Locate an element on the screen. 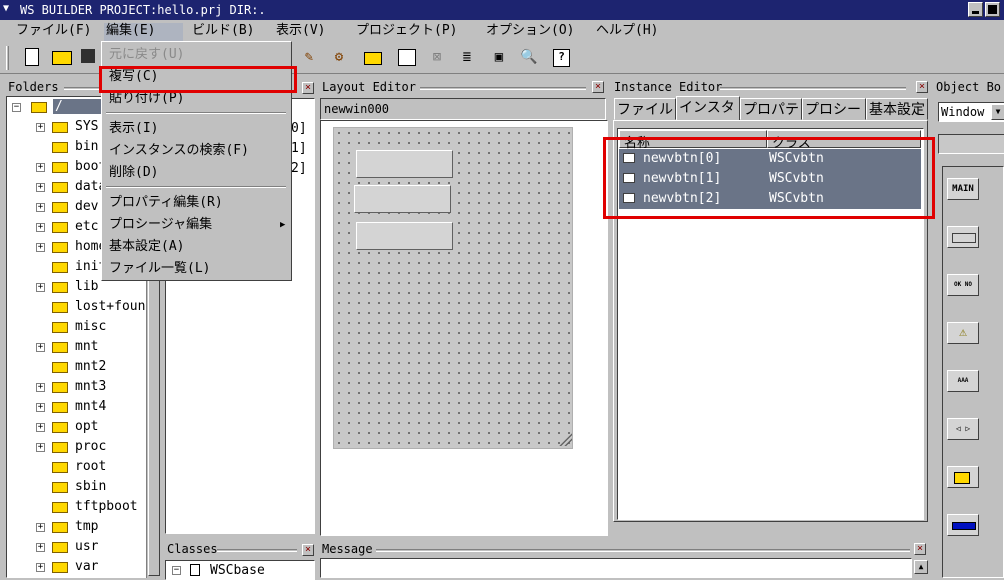 This screenshot has height=580, width=1004. folder-item: + mnt3 is located at coordinates (76, 388).